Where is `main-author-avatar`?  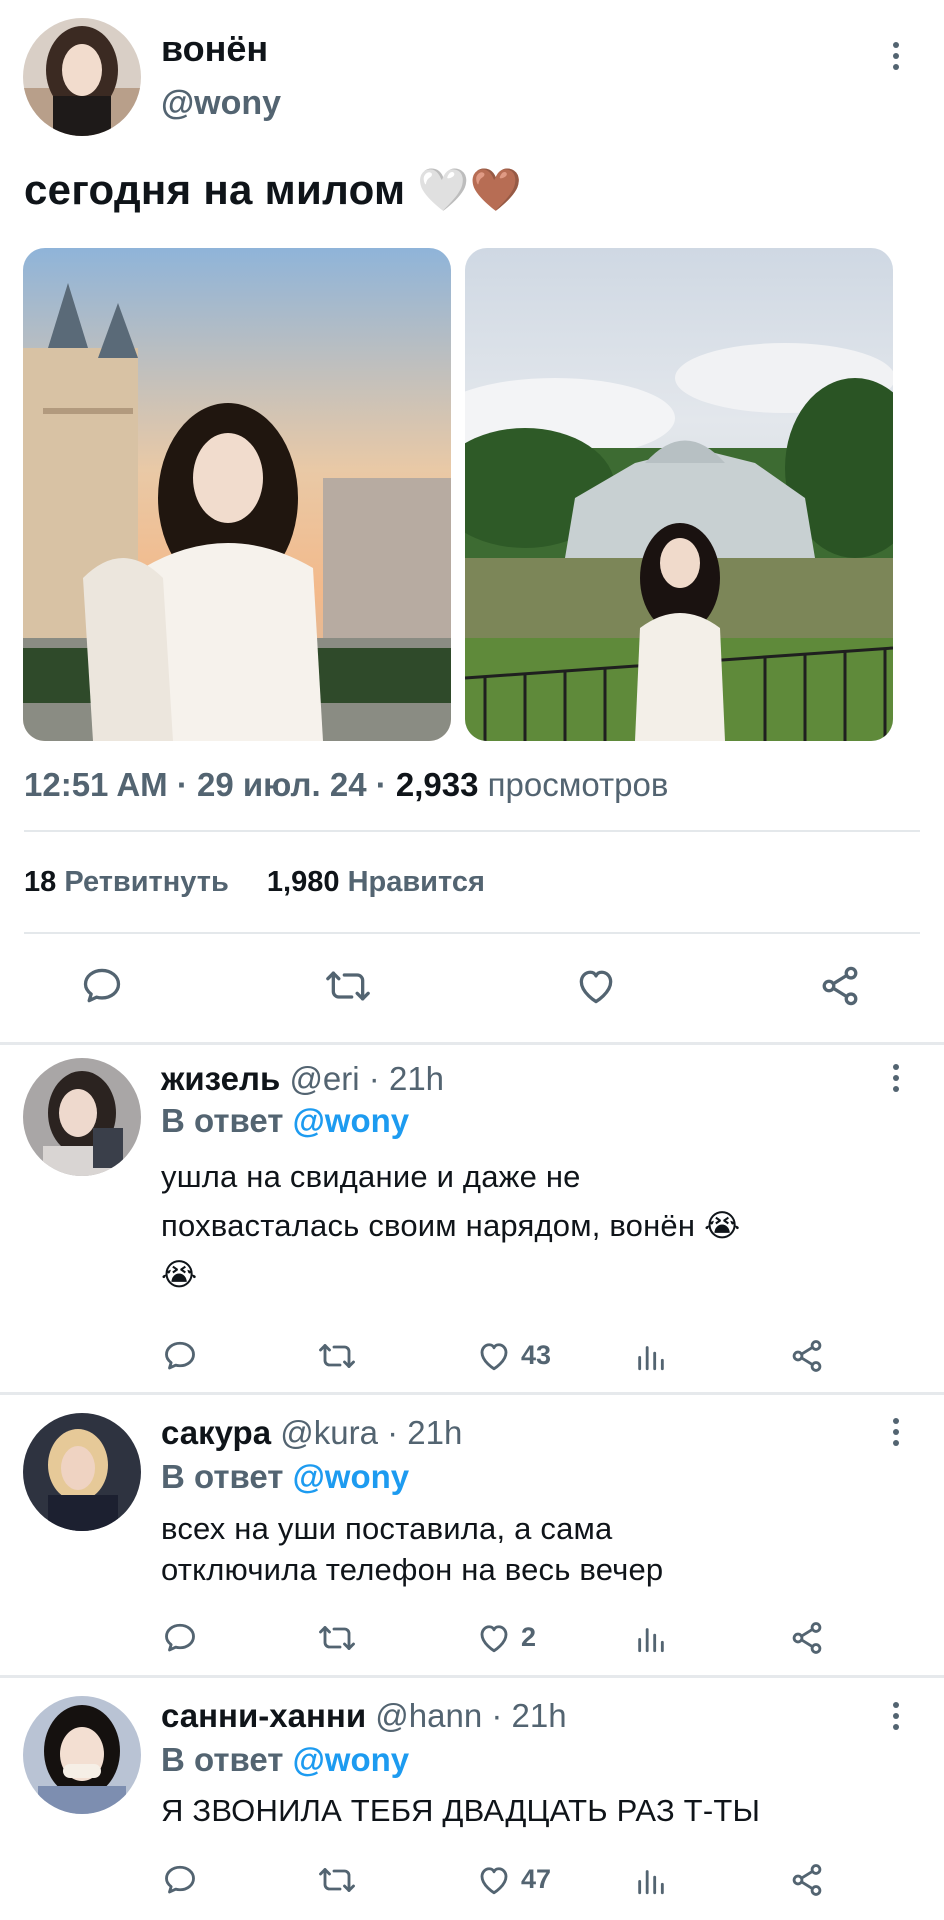 main-author-avatar is located at coordinates (82, 77).